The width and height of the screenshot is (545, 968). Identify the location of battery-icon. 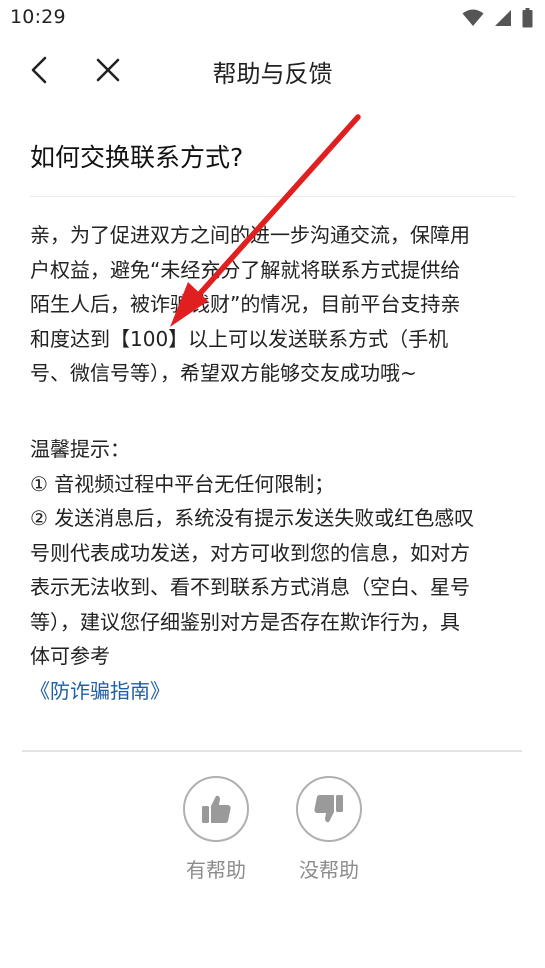
(527, 18).